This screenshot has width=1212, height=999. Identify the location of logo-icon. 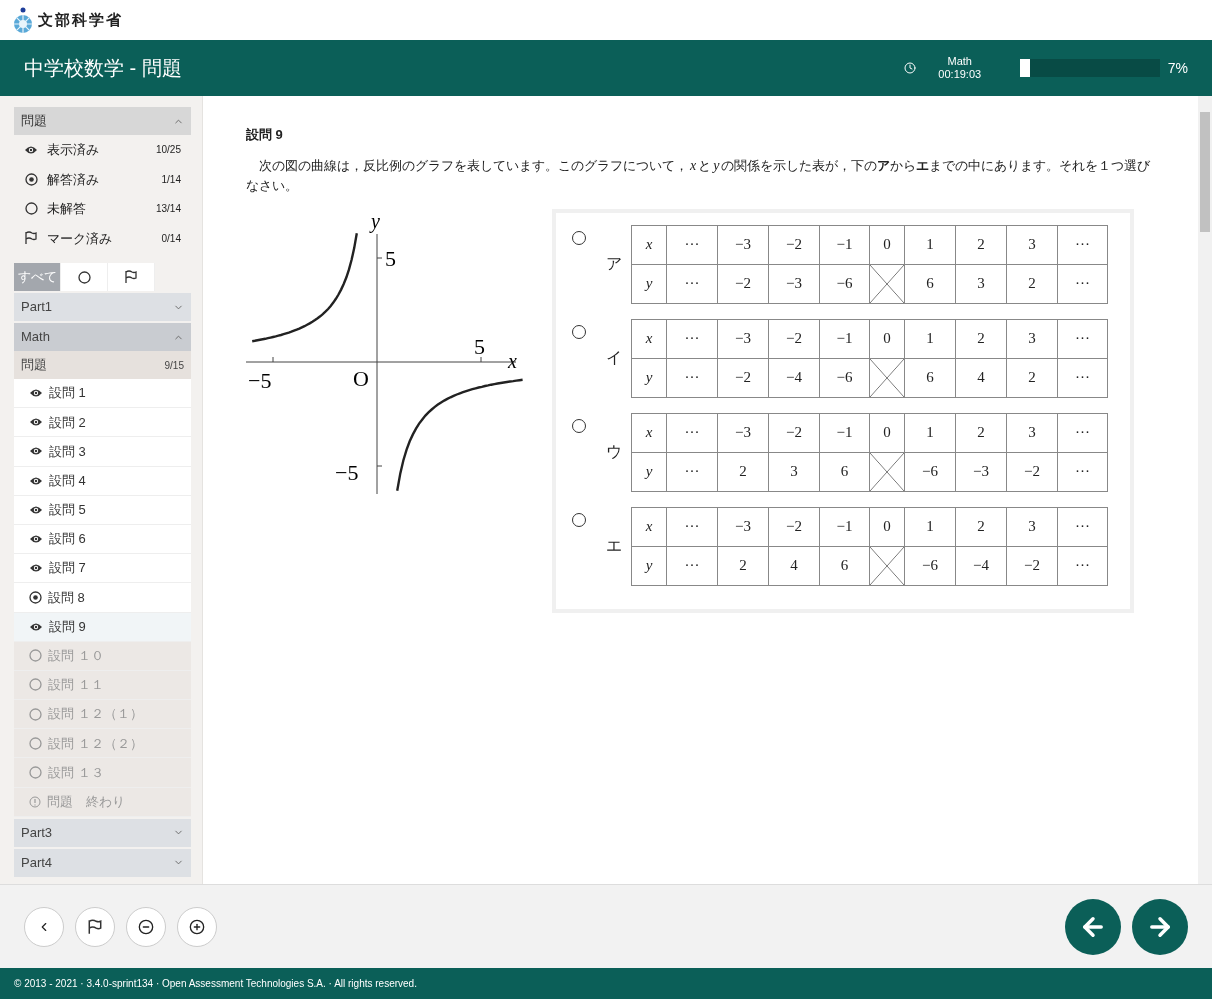
(23, 20).